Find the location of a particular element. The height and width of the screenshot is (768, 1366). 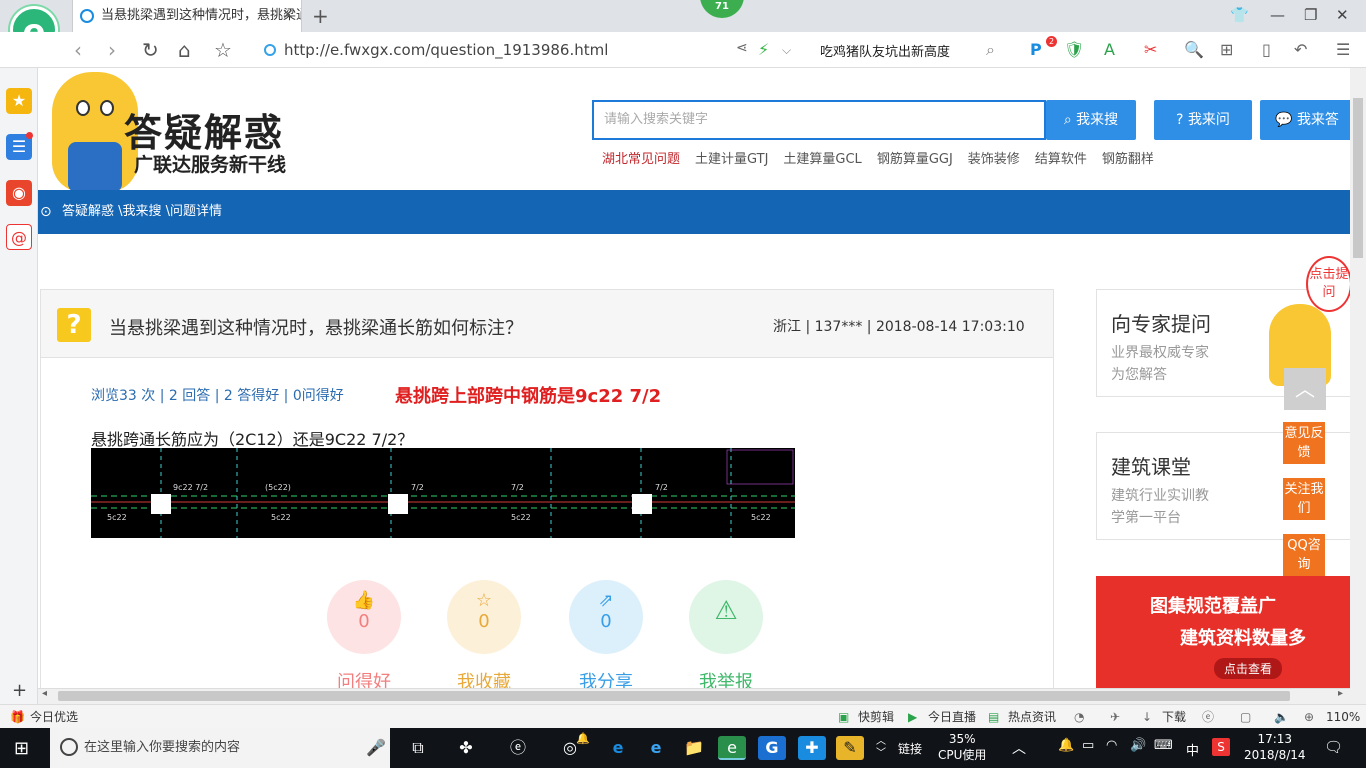

back-to-top-icon: ︿ is located at coordinates (1305, 389).